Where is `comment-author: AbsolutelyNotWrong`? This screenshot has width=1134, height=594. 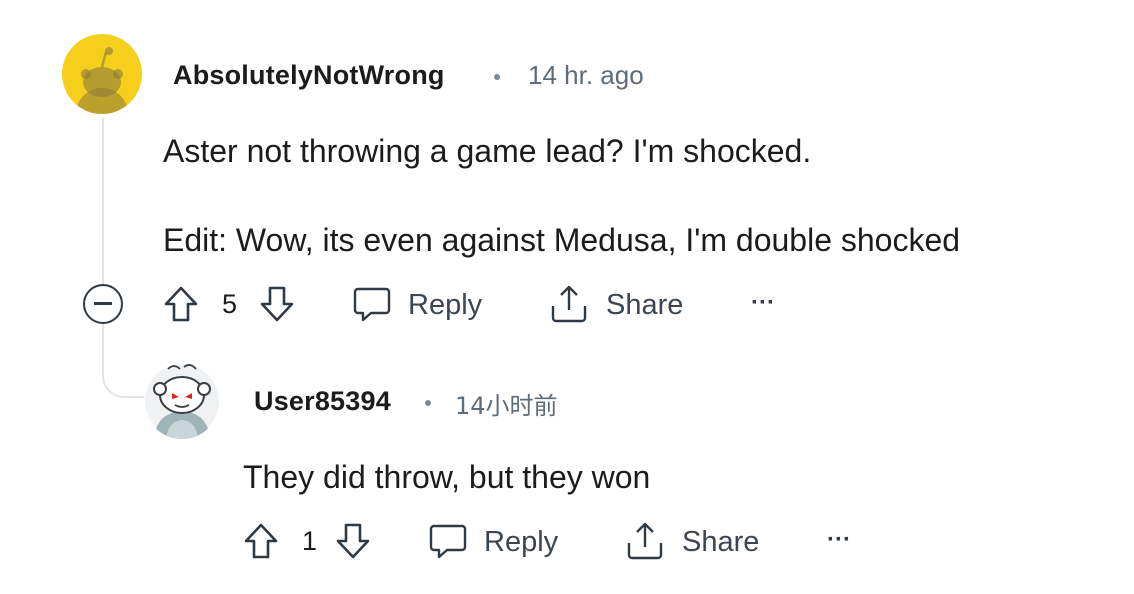 comment-author: AbsolutelyNotWrong is located at coordinates (309, 75).